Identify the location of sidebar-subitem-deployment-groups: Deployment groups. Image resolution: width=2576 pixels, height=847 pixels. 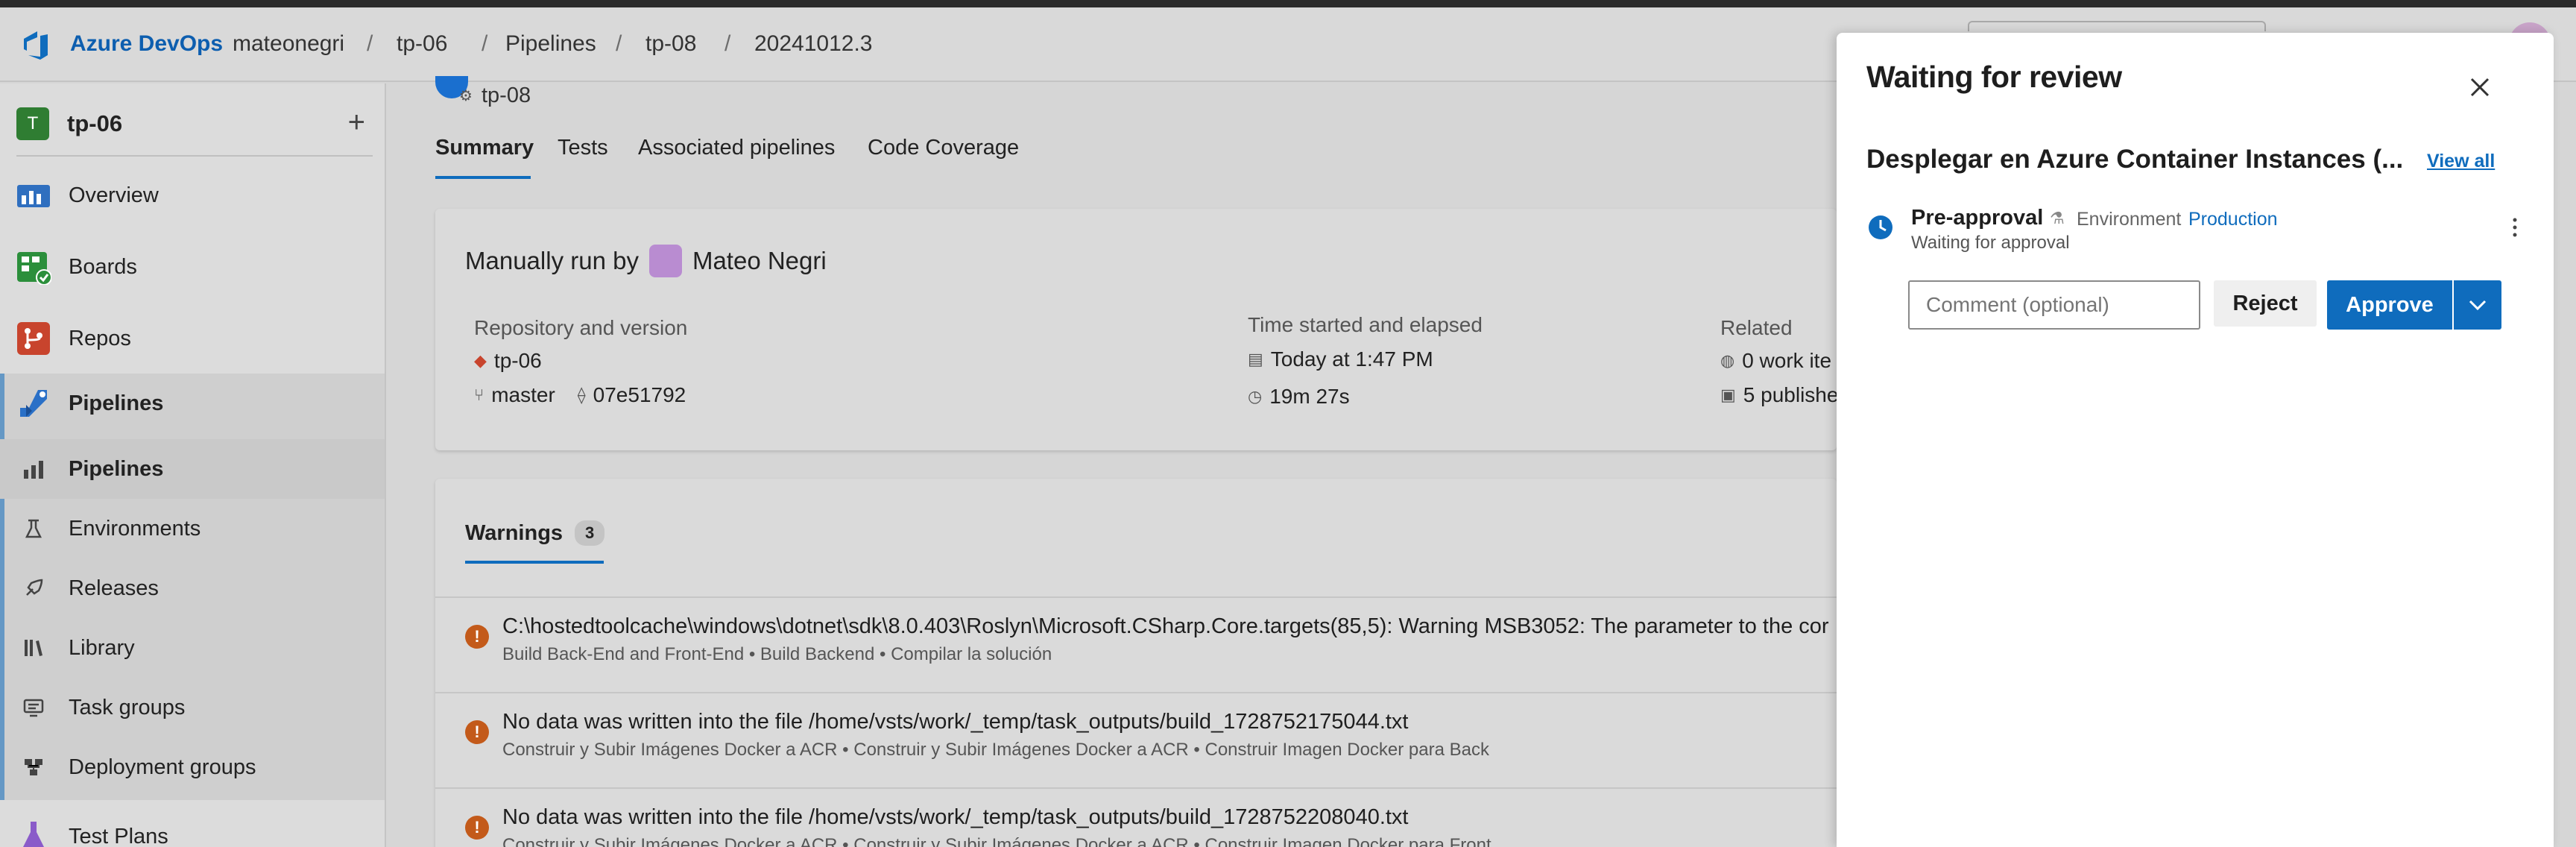
(193, 767).